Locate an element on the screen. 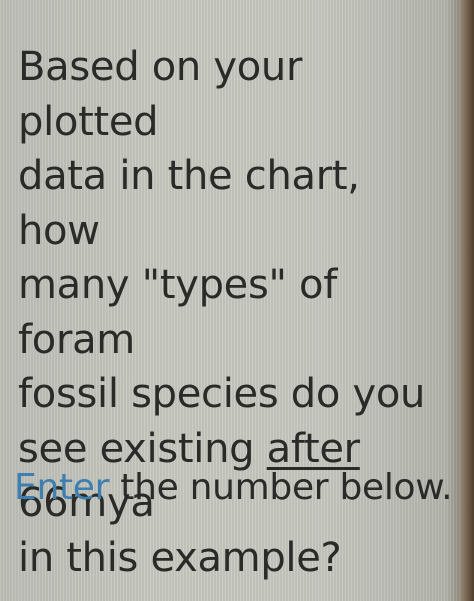  device-bezel is located at coordinates (467, 300).